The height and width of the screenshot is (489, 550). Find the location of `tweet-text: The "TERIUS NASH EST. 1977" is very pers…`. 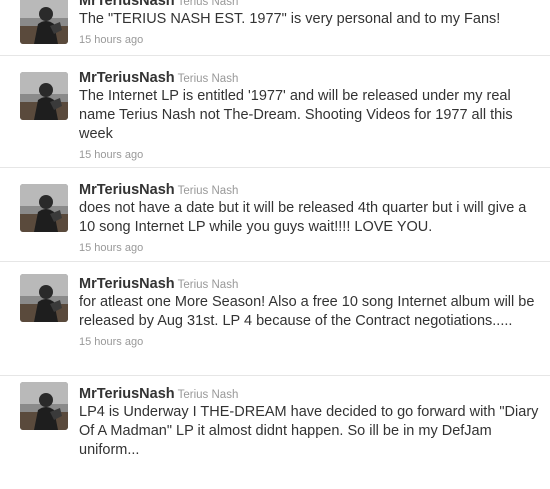

tweet-text: The "TERIUS NASH EST. 1977" is very pers… is located at coordinates (290, 19).